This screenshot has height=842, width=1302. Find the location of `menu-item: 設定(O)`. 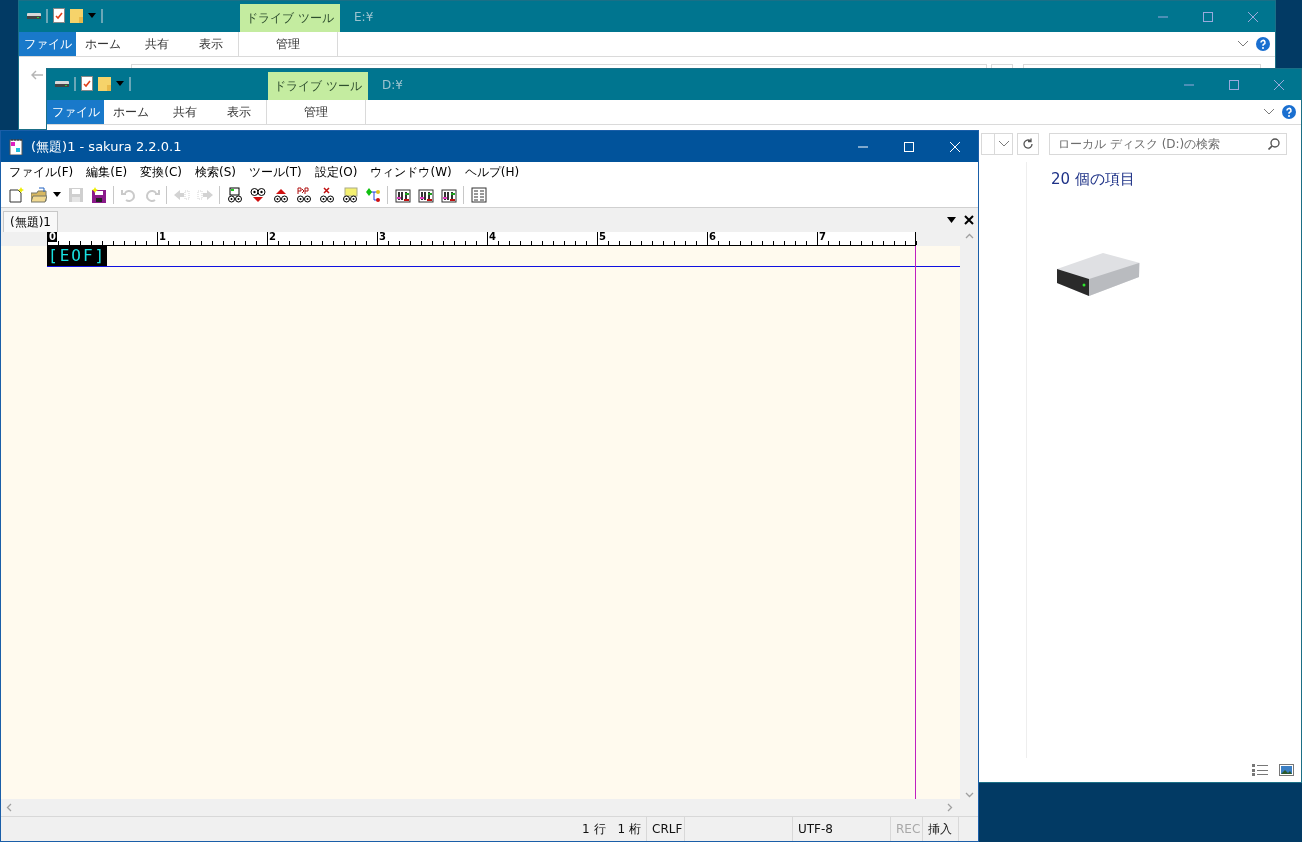

menu-item: 設定(O) is located at coordinates (336, 172).